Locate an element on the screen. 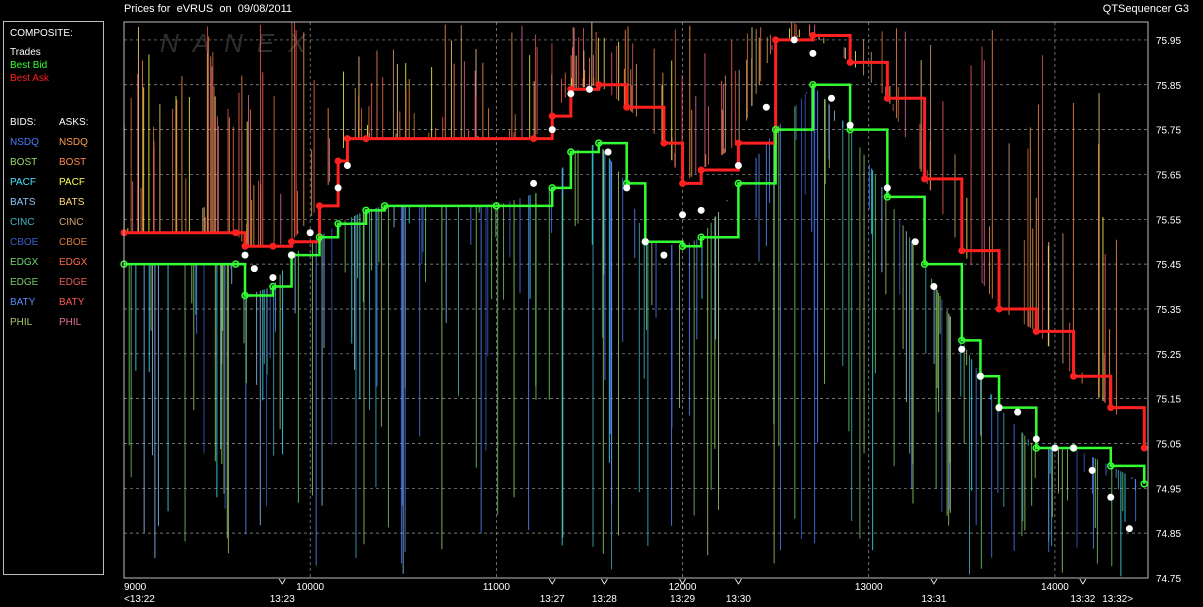 The width and height of the screenshot is (1203, 607). y-tick-label: 74.85 is located at coordinates (1168, 534).